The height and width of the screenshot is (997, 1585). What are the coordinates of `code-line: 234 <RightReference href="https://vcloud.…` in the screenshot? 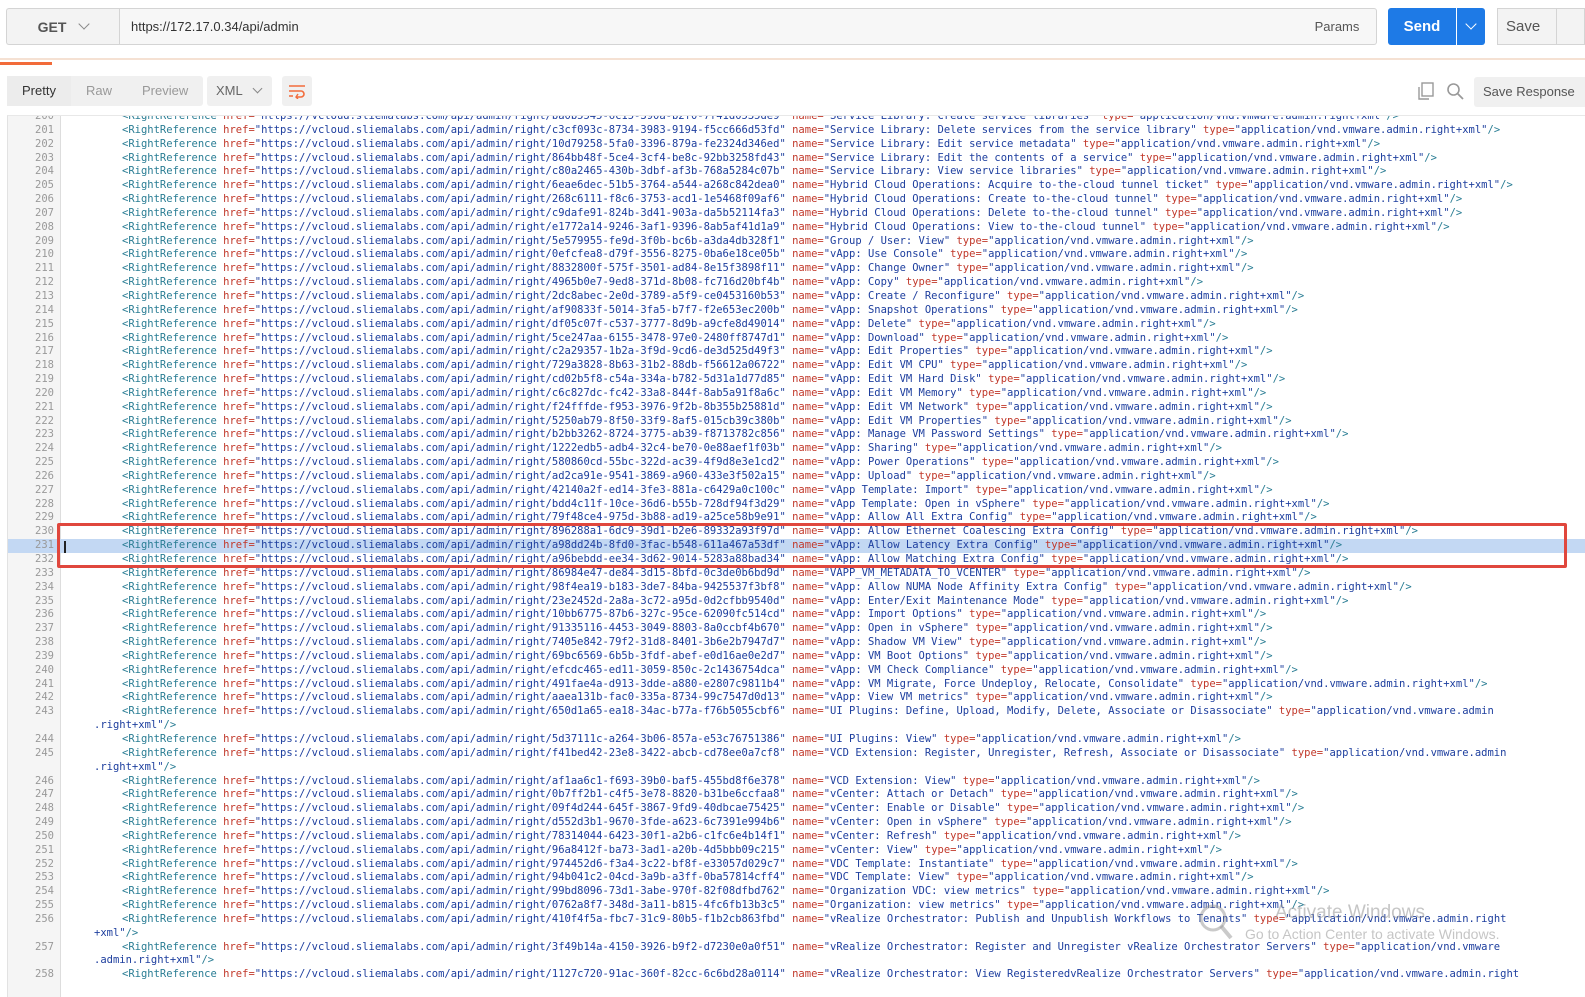 It's located at (796, 588).